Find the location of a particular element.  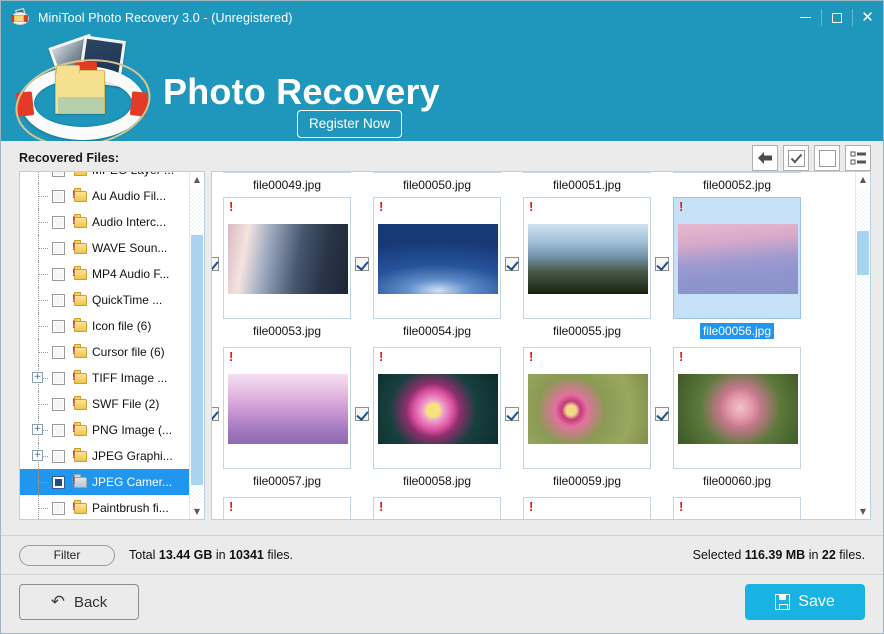

close-button: ✕ is located at coordinates (867, 17).